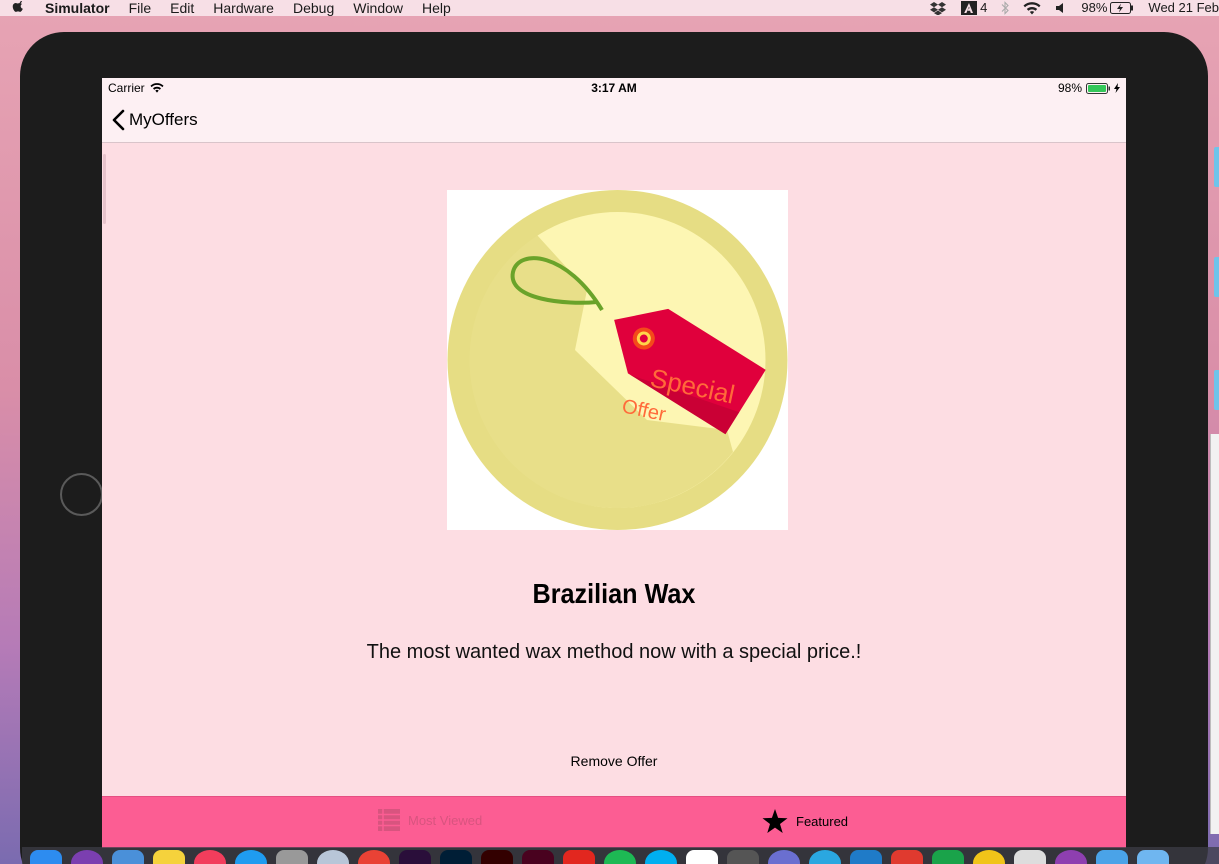 The image size is (1219, 864). I want to click on system-preferences-icon, so click(292, 857).